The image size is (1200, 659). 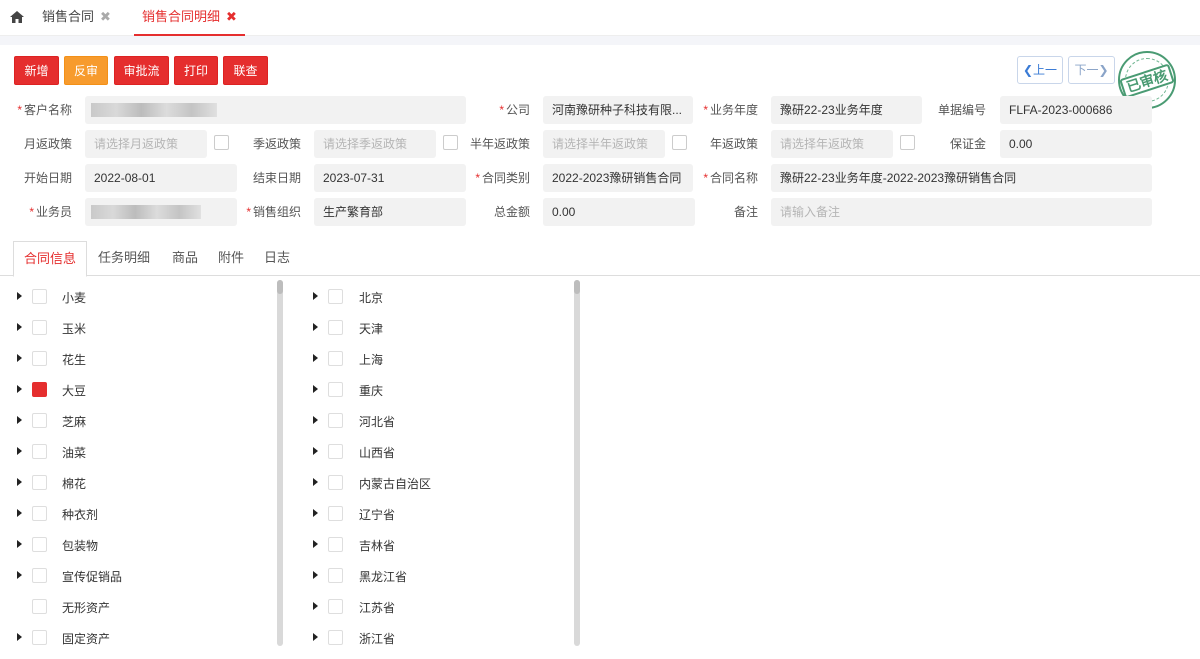 What do you see at coordinates (185, 258) in the screenshot?
I see `tab-products: 商品` at bounding box center [185, 258].